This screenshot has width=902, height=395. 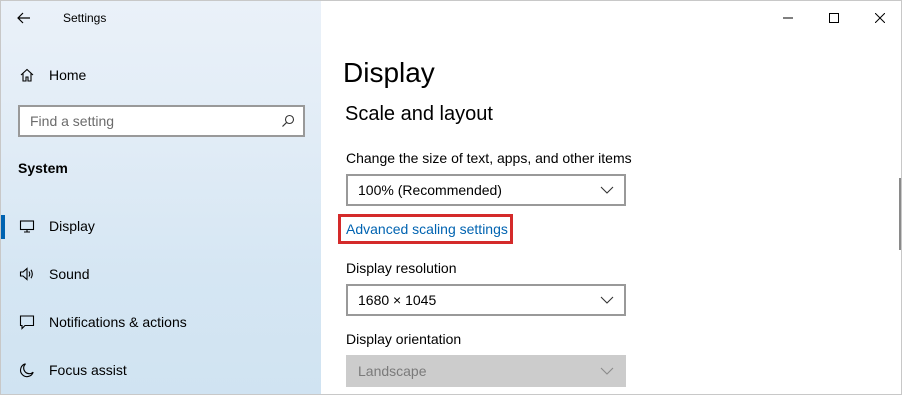 I want to click on speaker-icon, so click(x=27, y=274).